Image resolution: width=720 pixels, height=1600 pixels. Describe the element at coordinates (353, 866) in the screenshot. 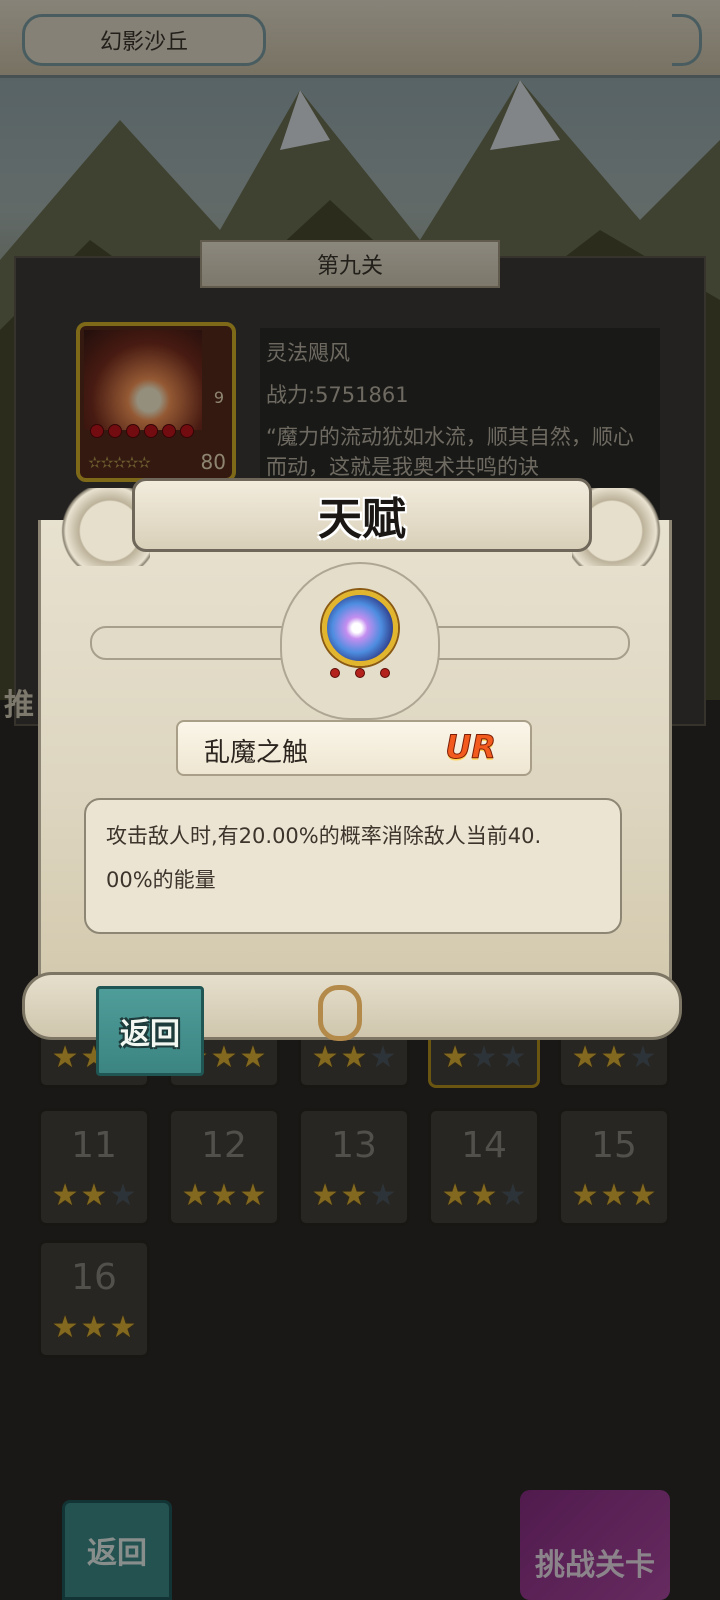

I see `talent-description-box: 攻击敌人时,有20.00%的概率消除敌人当前40. 00%的能量` at that location.